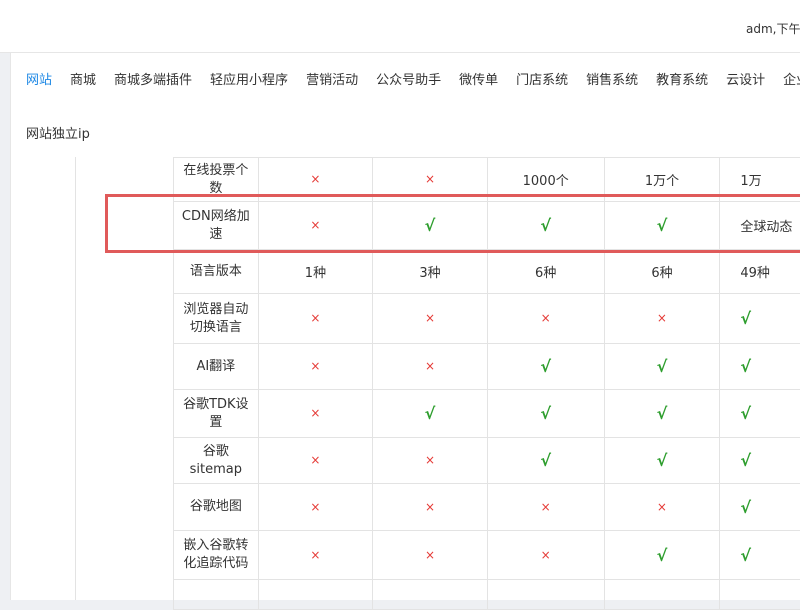 This screenshot has height=610, width=800. What do you see at coordinates (216, 226) in the screenshot?
I see `feature-name: CDN网络加速` at bounding box center [216, 226].